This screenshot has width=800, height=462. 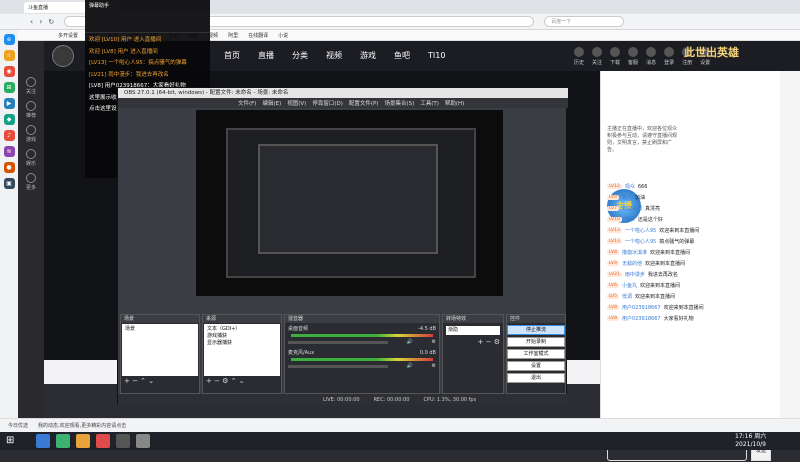 What do you see at coordinates (429, 103) in the screenshot?
I see `obs-menu-item: 工具(T)` at bounding box center [429, 103].